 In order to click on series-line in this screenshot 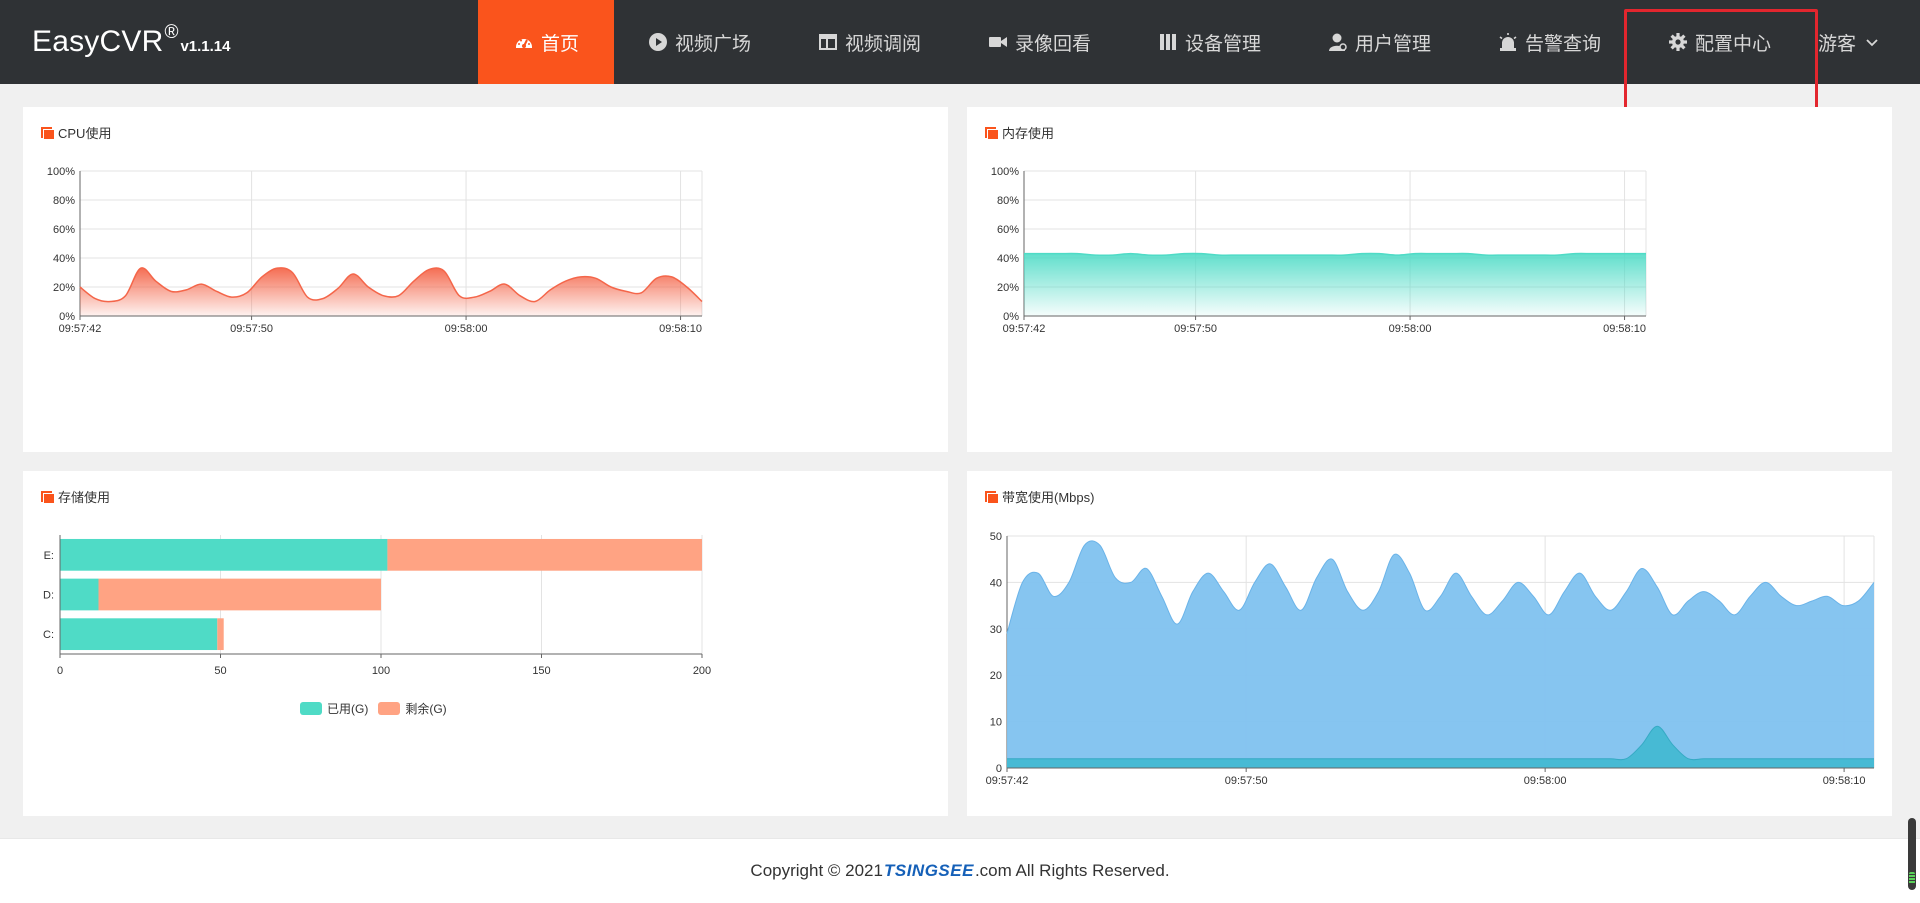, I will do `click(1335, 254)`.